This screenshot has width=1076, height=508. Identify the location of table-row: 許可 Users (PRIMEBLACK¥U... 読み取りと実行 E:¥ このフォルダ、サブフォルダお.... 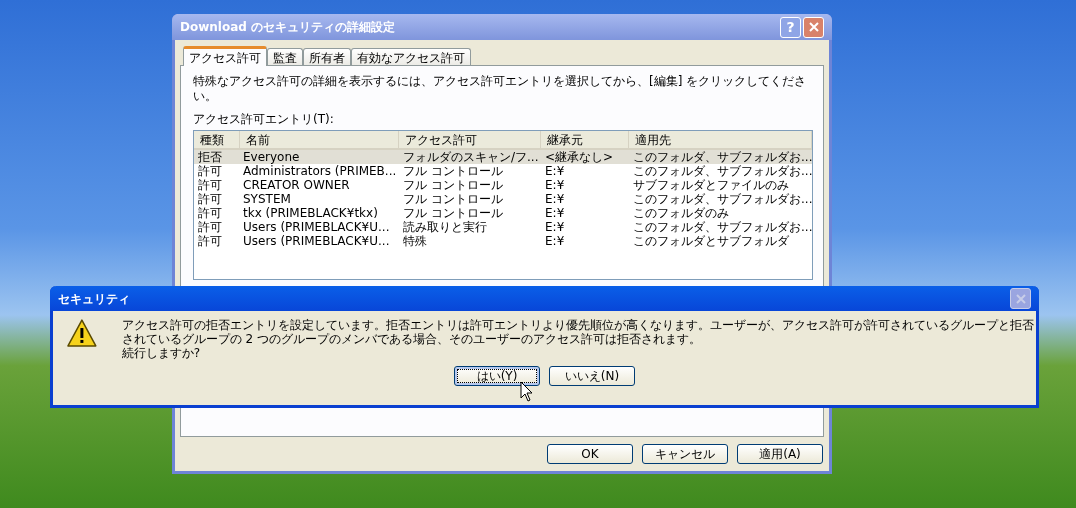
(503, 227).